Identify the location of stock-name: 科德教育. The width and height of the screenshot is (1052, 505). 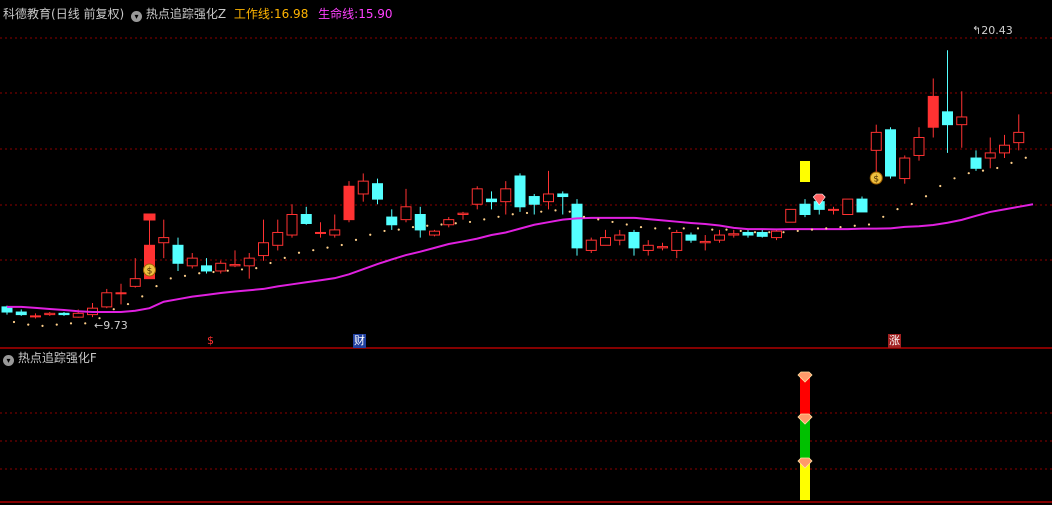
(27, 14).